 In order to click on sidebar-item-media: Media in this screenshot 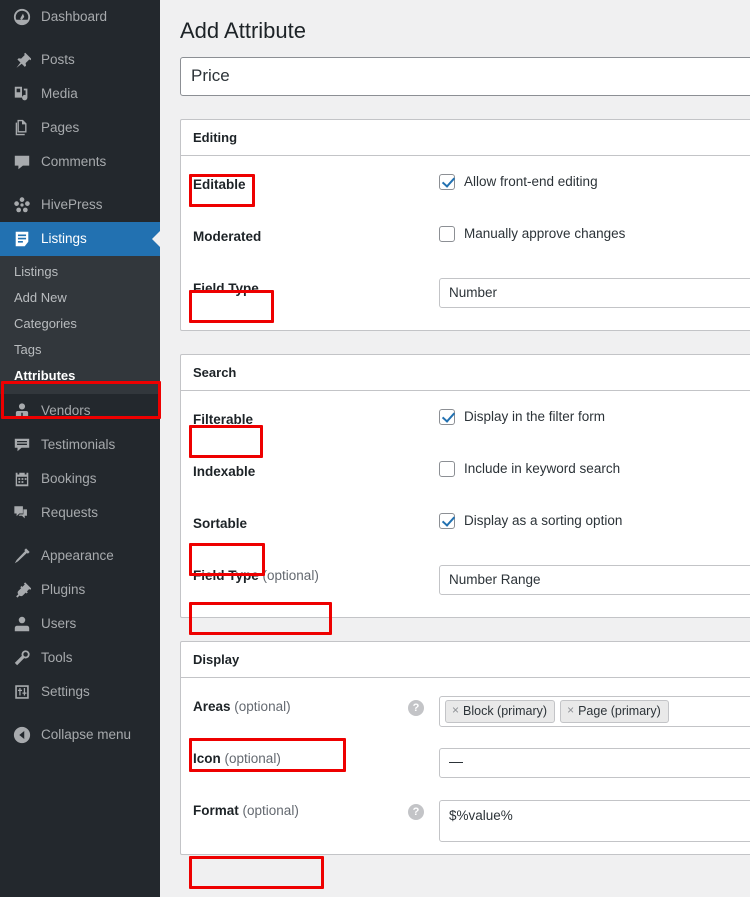, I will do `click(80, 94)`.